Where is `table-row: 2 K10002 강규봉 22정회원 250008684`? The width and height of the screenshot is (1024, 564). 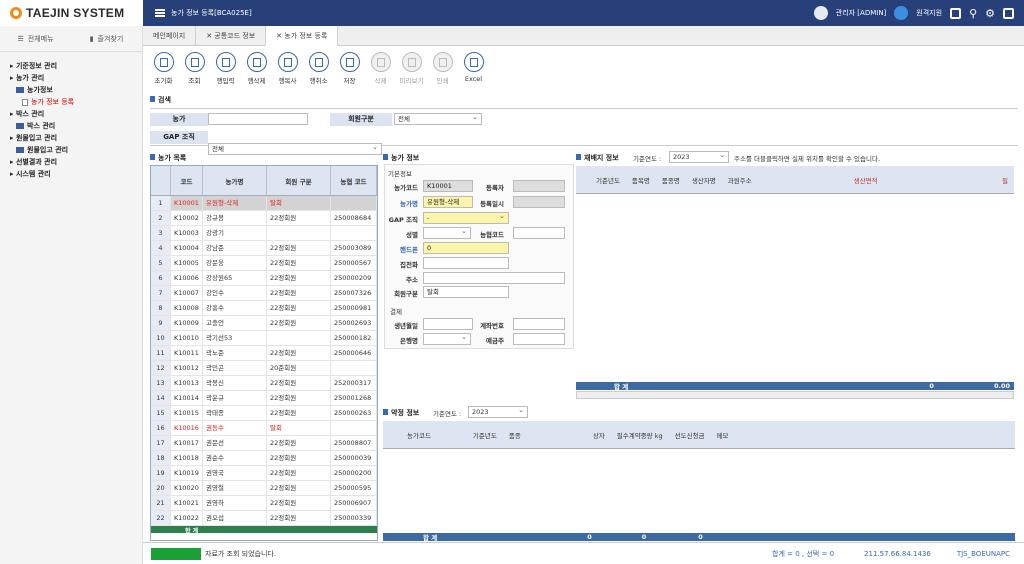
table-row: 2 K10002 강규봉 22정회원 250008684 is located at coordinates (264, 218).